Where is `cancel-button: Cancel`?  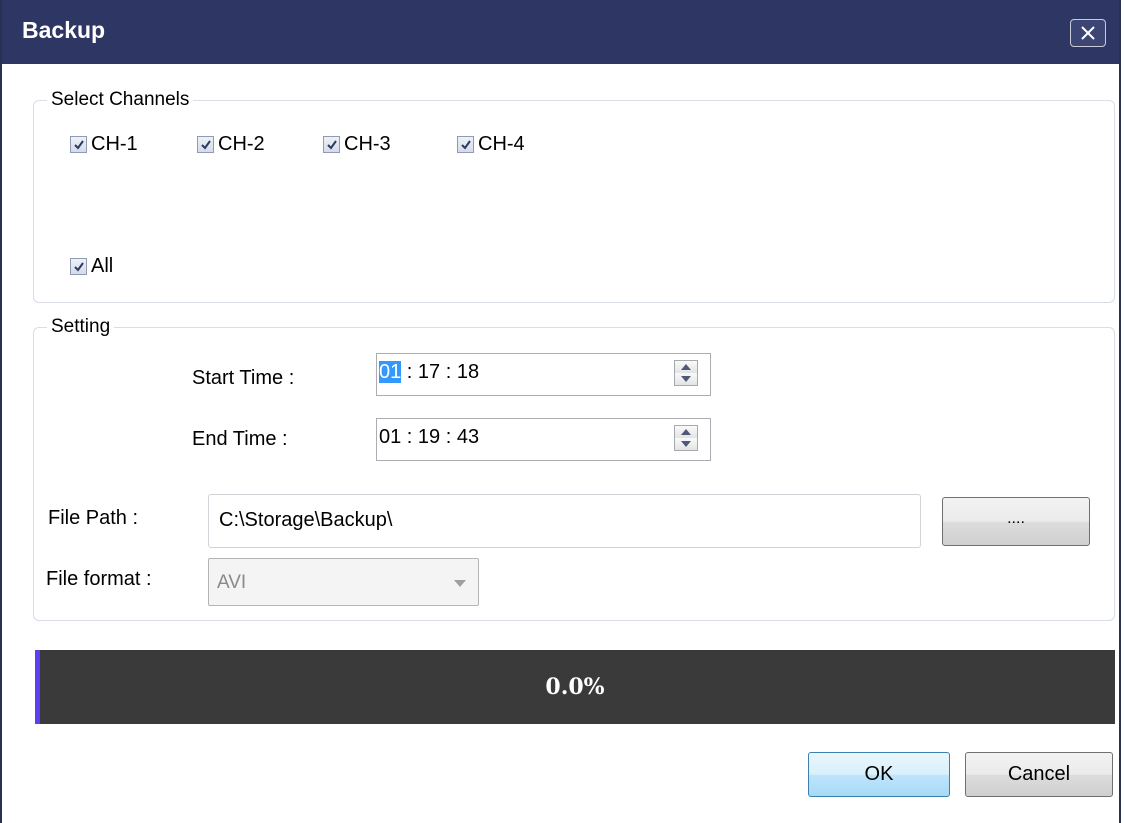 cancel-button: Cancel is located at coordinates (1039, 774).